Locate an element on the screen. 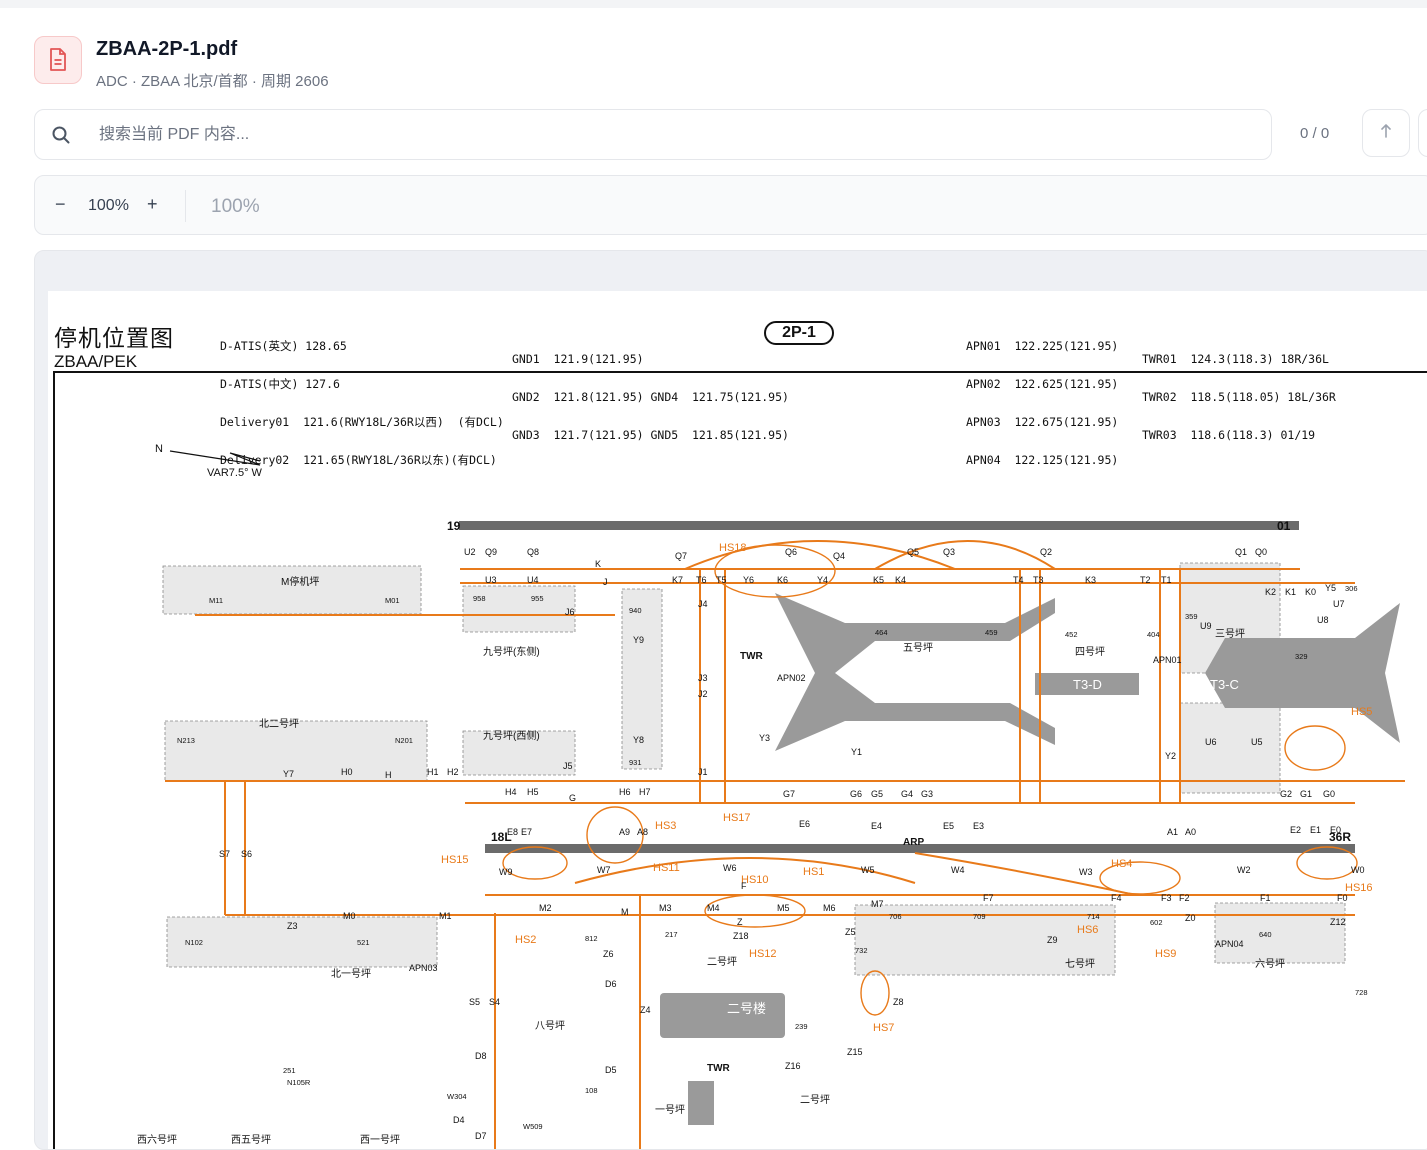 The height and width of the screenshot is (1150, 1427). stand-label: W304 is located at coordinates (457, 1096).